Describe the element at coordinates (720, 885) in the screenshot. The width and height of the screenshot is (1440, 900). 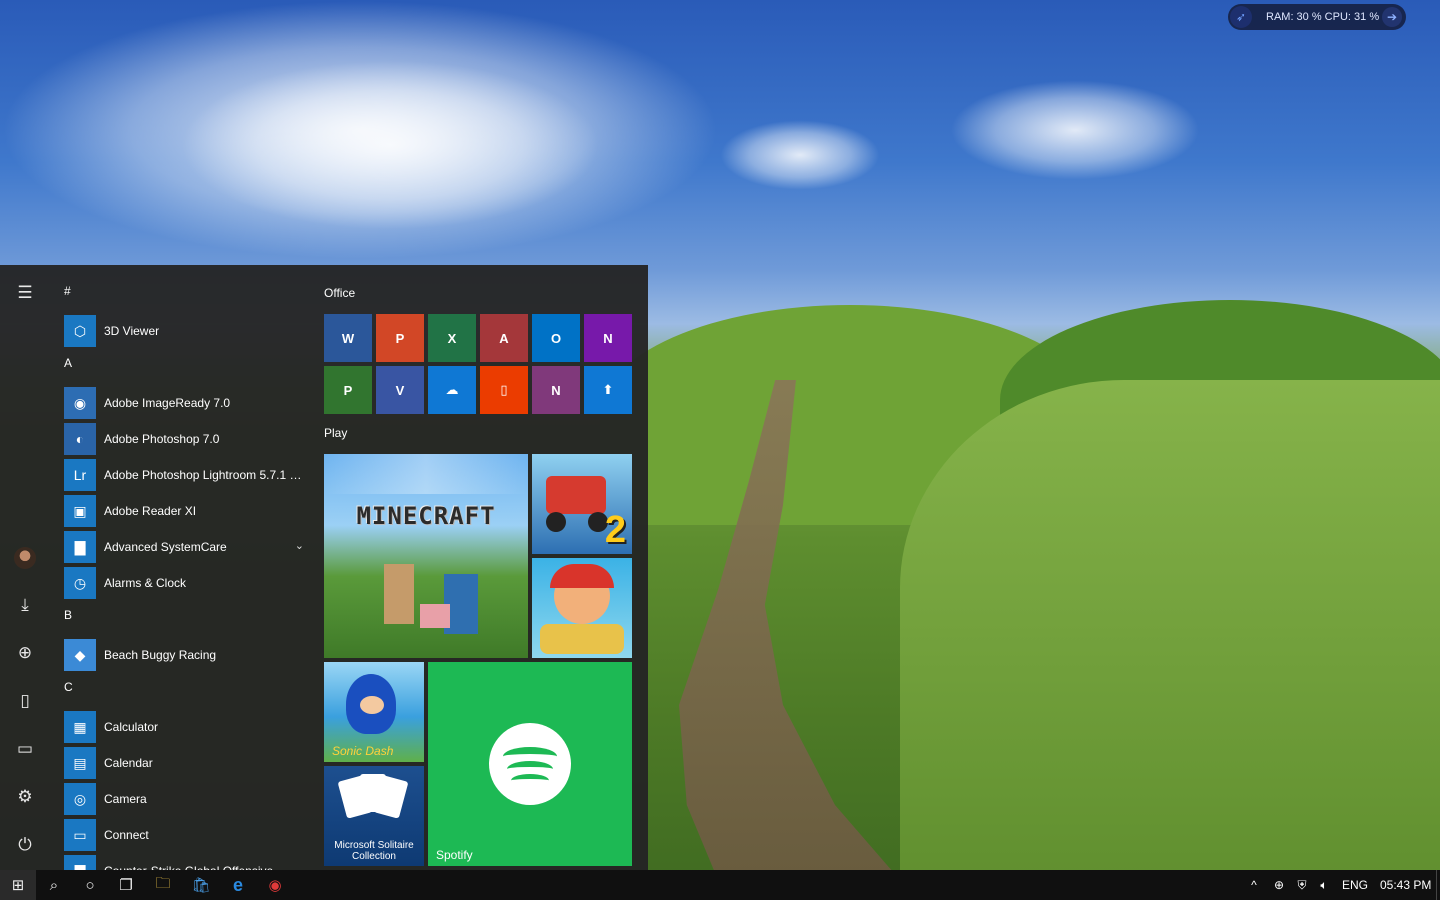
I see `taskbar: ⊞ ⌕ ○ ❐ 🗀 🛍 e ◉ ^ ⊕ ⛨ 🔈︎ ENG 05:43 PM` at that location.